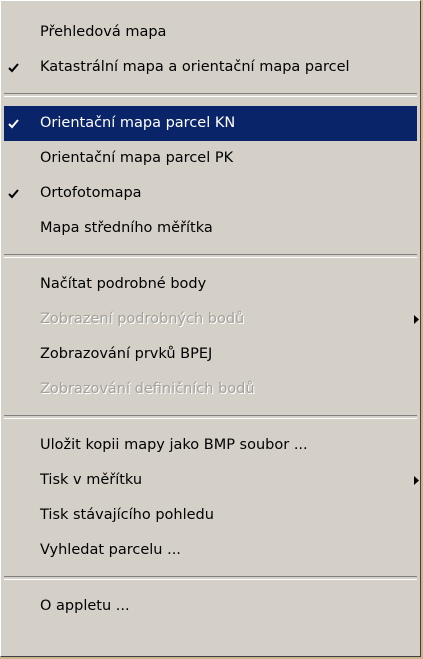 The image size is (423, 659). What do you see at coordinates (126, 228) in the screenshot?
I see `menu-item-label: Mapa středního měřítka` at bounding box center [126, 228].